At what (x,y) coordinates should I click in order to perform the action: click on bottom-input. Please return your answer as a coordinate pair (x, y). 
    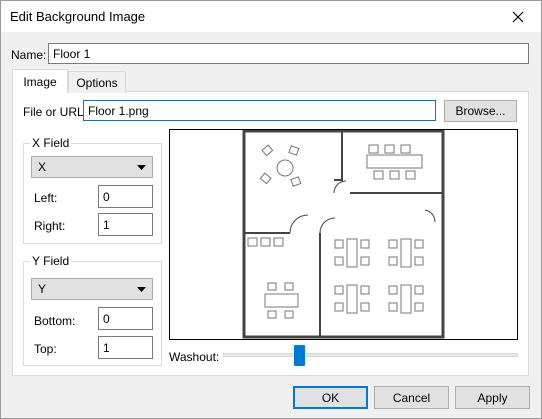
    Looking at the image, I should click on (125, 318).